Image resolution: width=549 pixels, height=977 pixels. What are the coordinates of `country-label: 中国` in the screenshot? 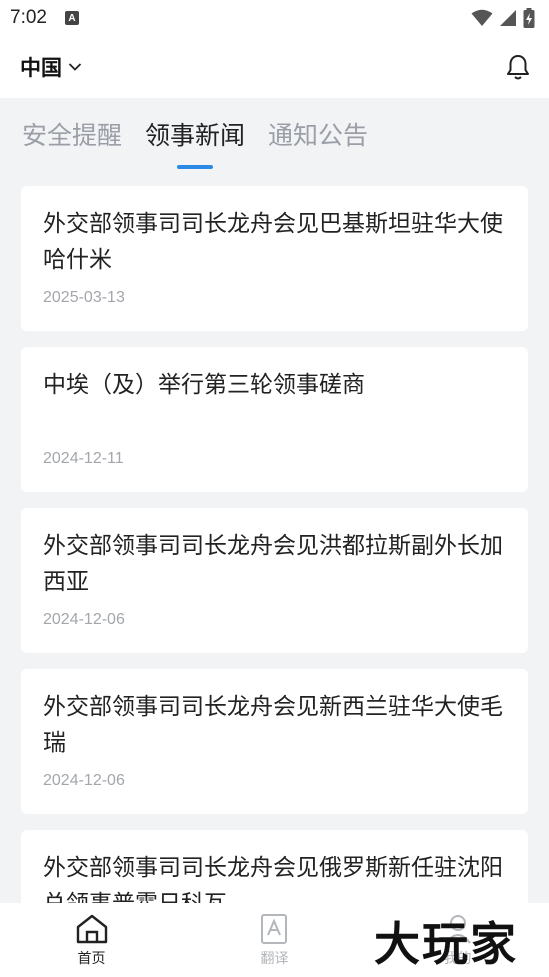 It's located at (41, 68).